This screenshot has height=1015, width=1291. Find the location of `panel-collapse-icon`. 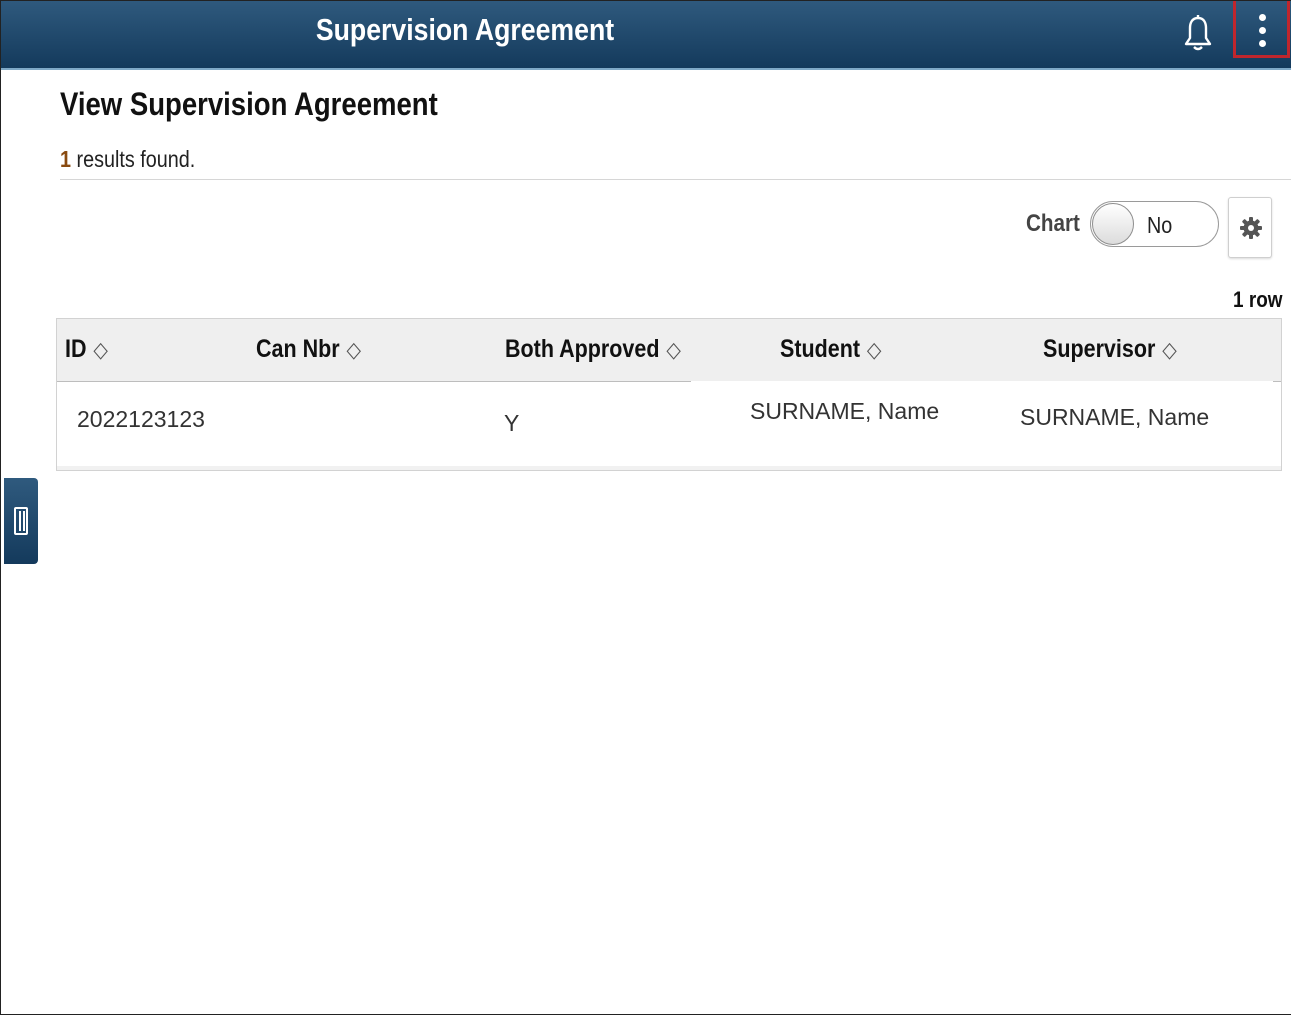

panel-collapse-icon is located at coordinates (21, 521).